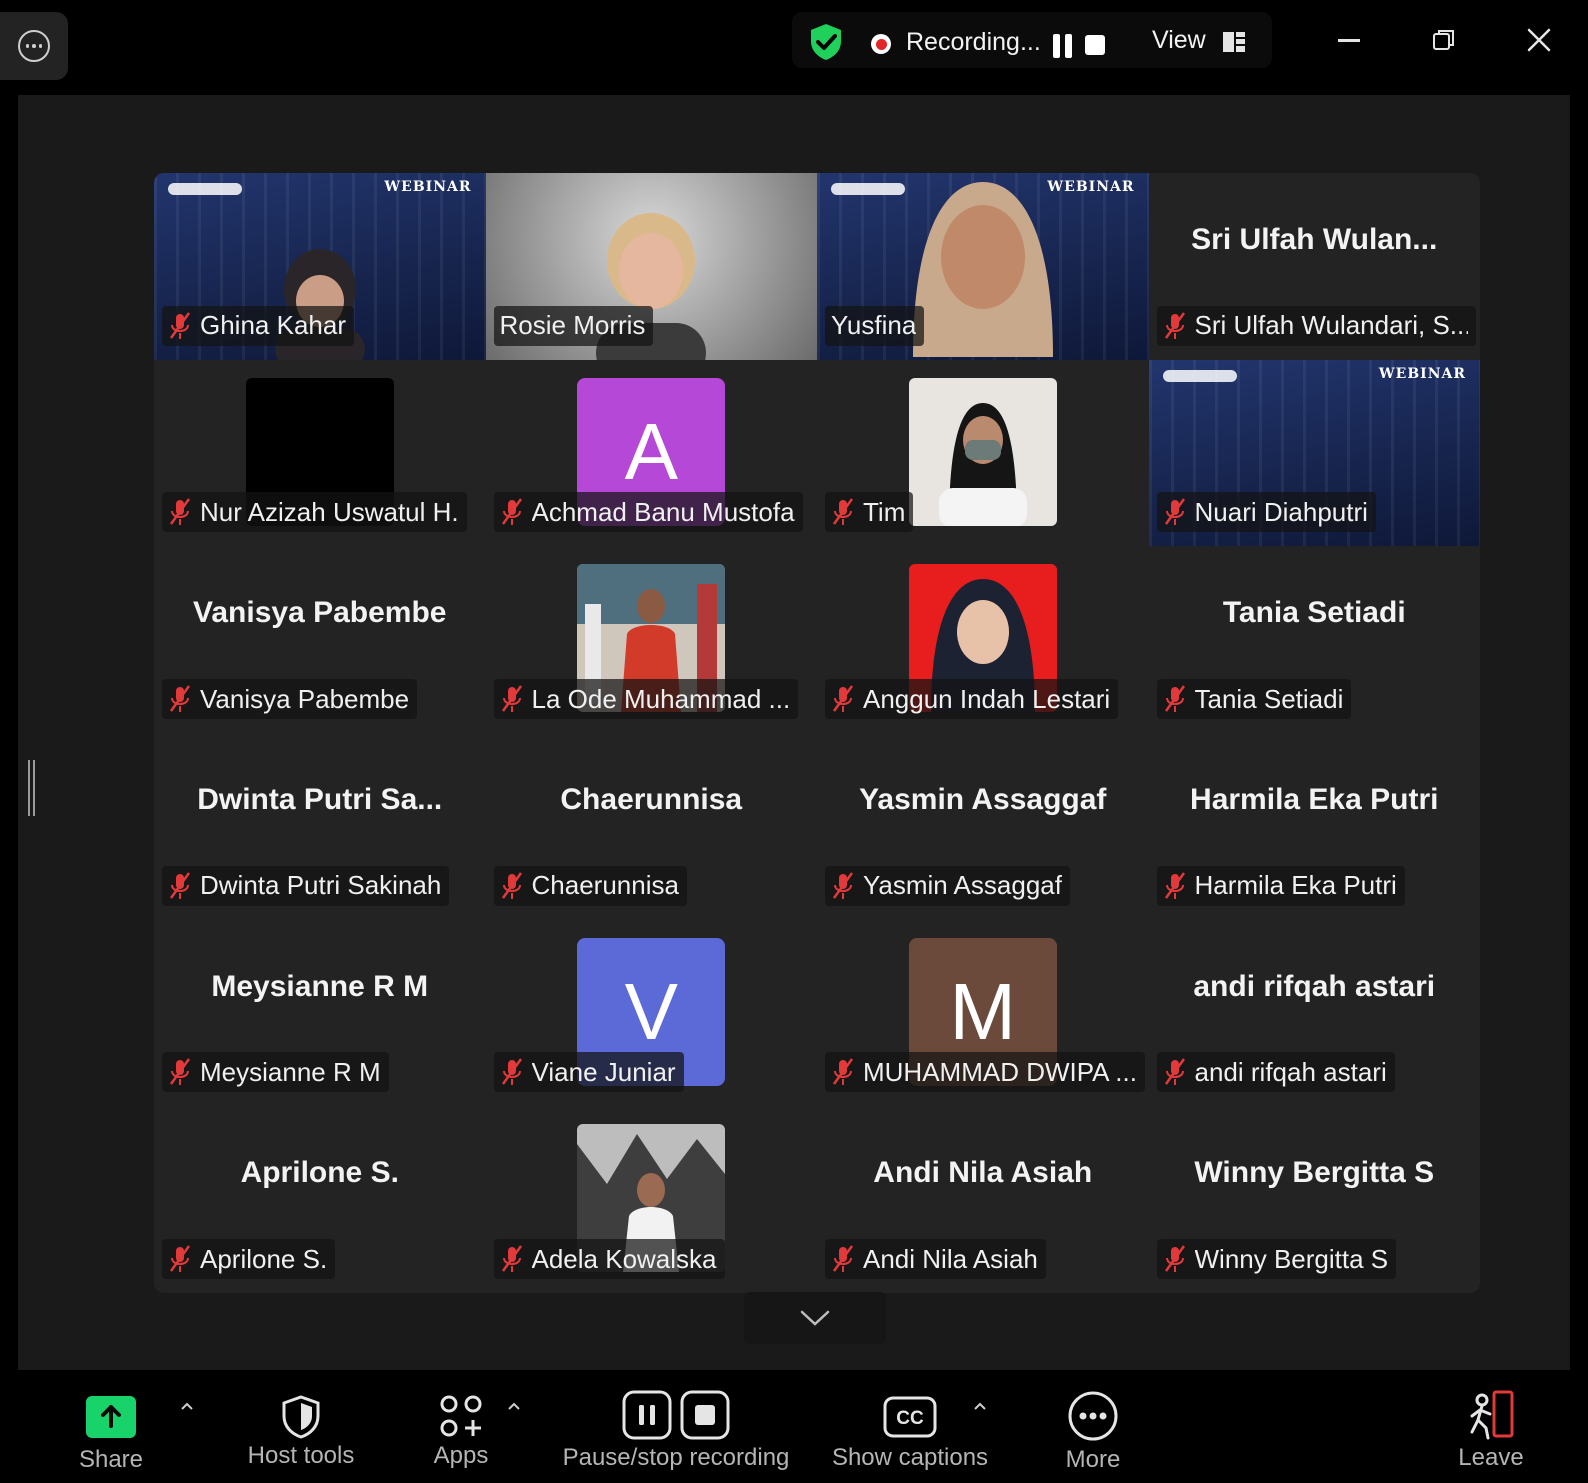 The image size is (1588, 1483). Describe the element at coordinates (320, 639) in the screenshot. I see `participant-tile: Vanisya Pabembe Vanisya Pabembe` at that location.